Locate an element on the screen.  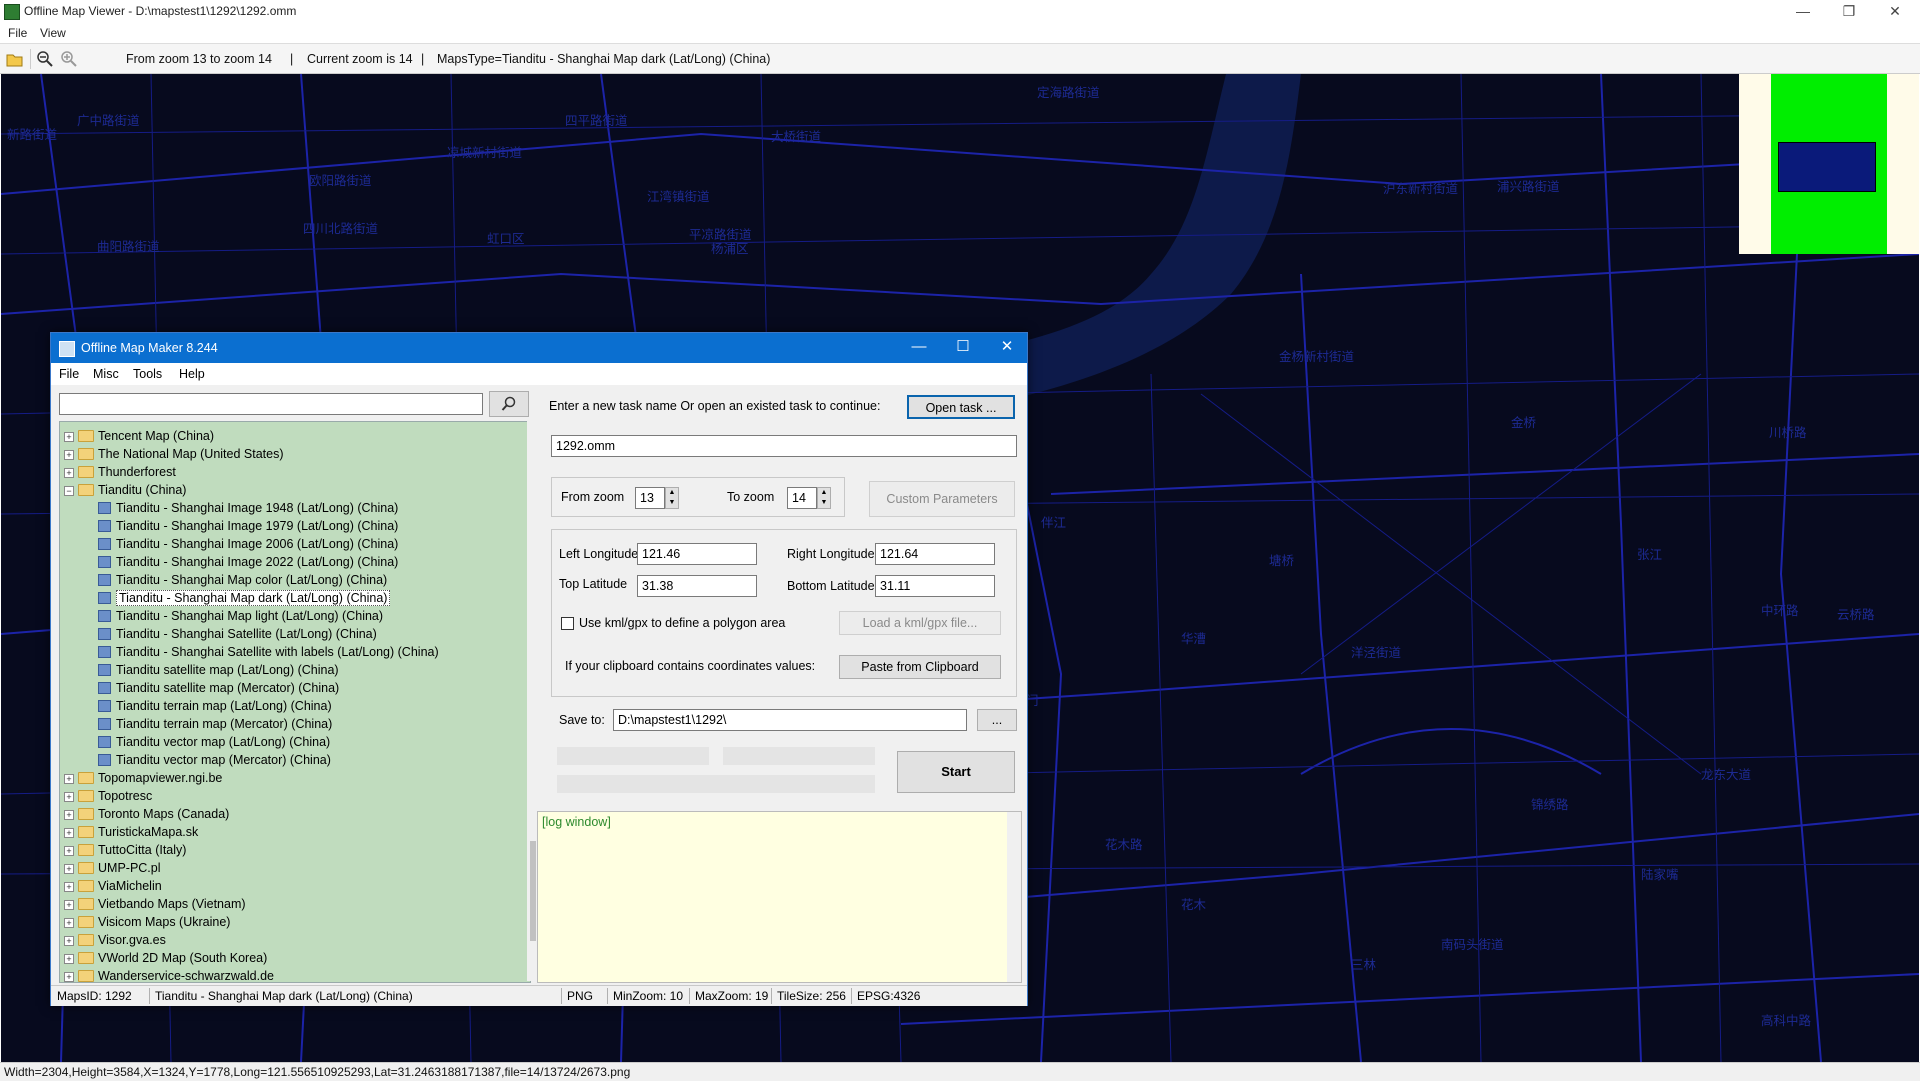
tree-folder-item: + VWorld 2D Map (South Korea) is located at coordinates (295, 959).